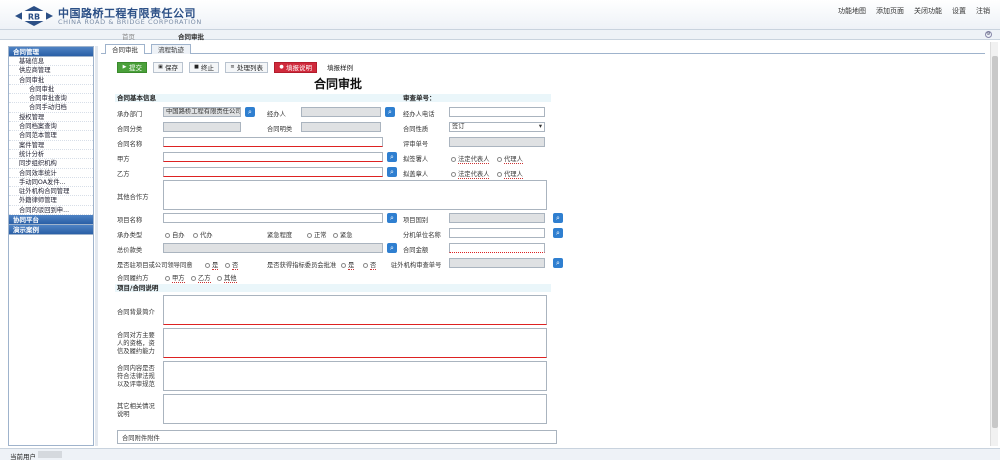 The height and width of the screenshot is (461, 1000). What do you see at coordinates (130, 220) in the screenshot?
I see `project-name-label: 项目名称` at bounding box center [130, 220].